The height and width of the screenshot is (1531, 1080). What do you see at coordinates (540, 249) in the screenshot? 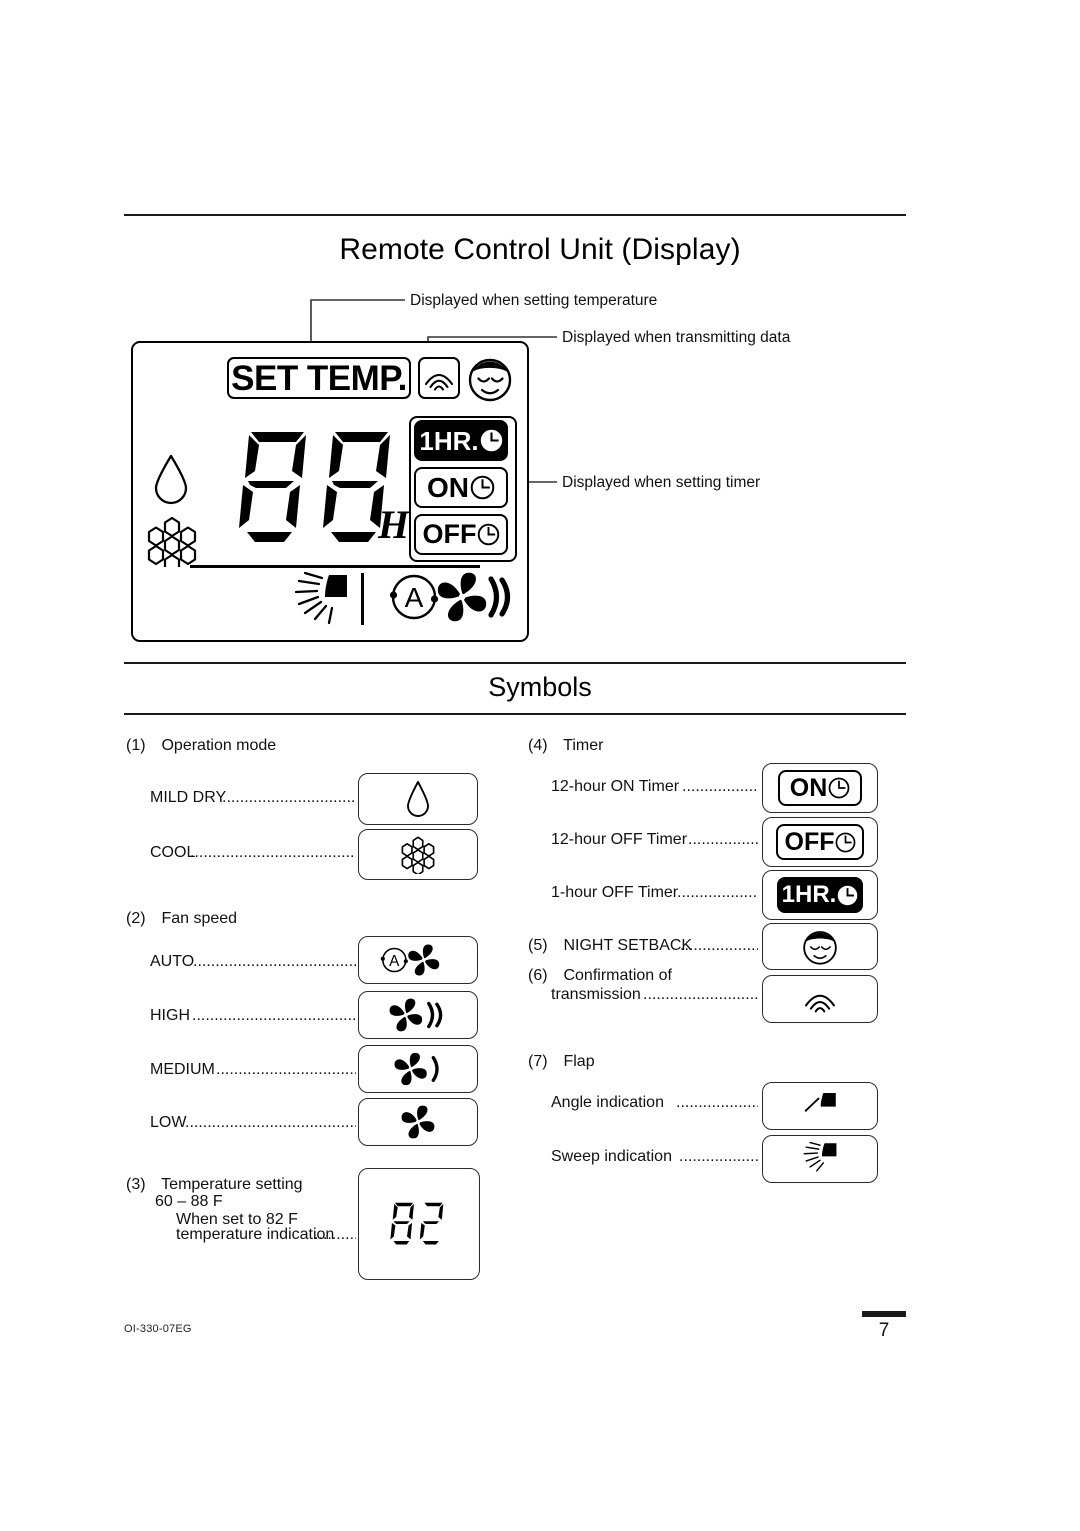
I see `page-title: Remote Control Unit (Display)` at bounding box center [540, 249].